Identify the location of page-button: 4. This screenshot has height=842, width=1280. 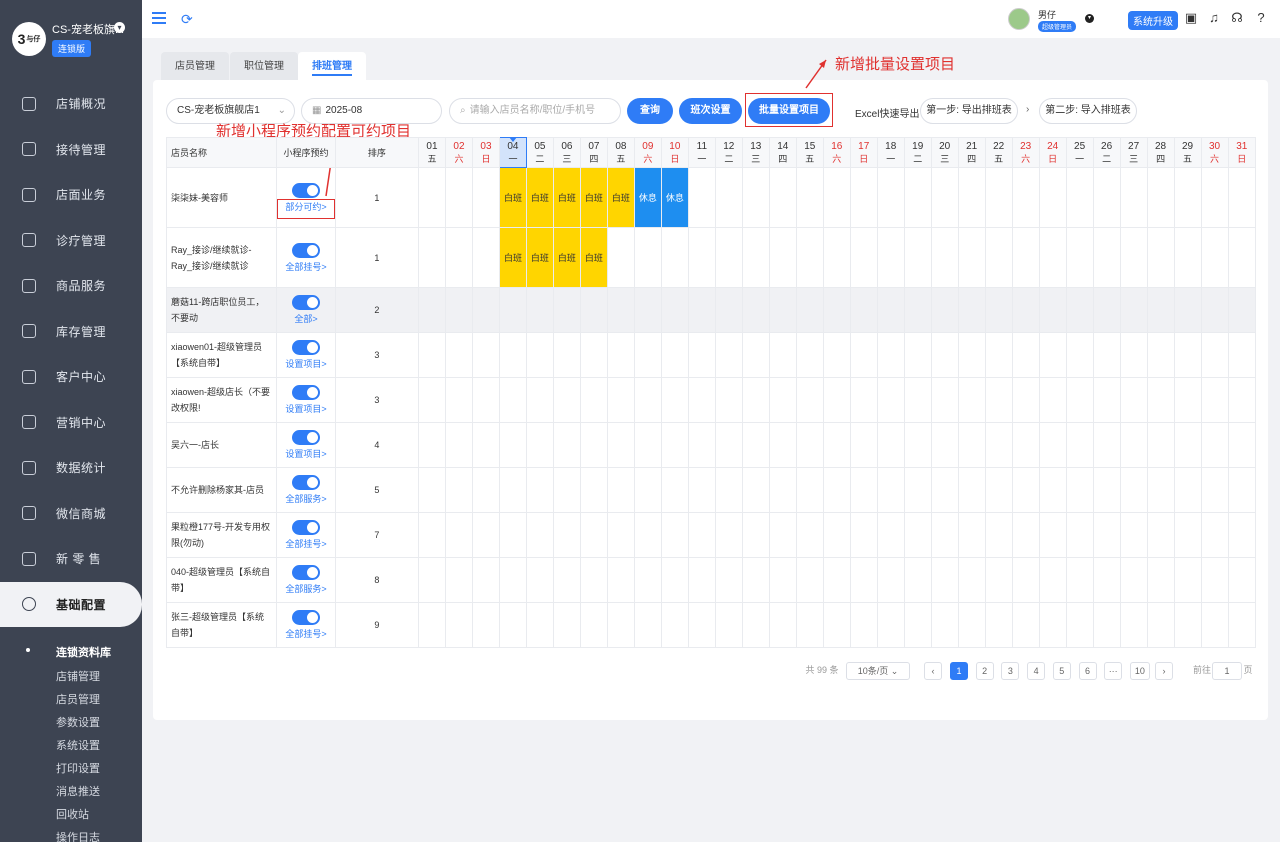
(1036, 671).